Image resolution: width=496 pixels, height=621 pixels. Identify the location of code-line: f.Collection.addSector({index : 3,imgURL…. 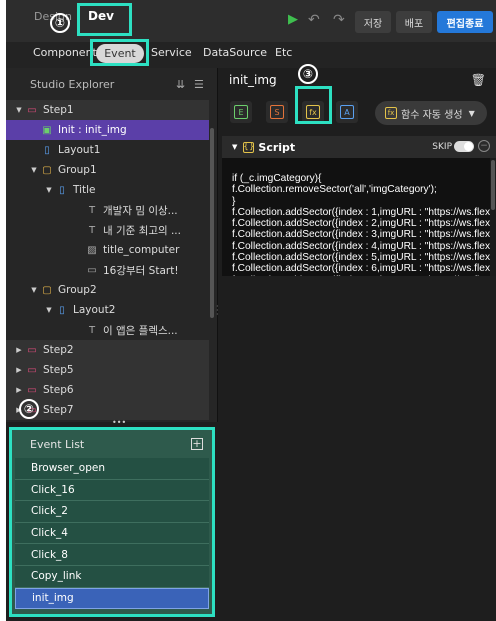
(361, 235).